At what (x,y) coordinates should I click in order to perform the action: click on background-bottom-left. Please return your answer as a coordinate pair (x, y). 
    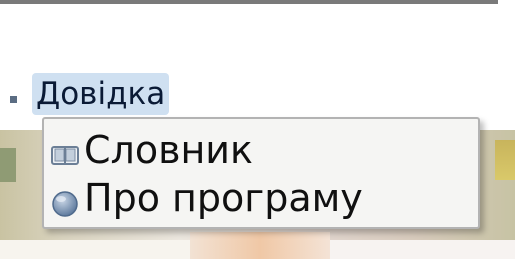
    Looking at the image, I should click on (95, 249).